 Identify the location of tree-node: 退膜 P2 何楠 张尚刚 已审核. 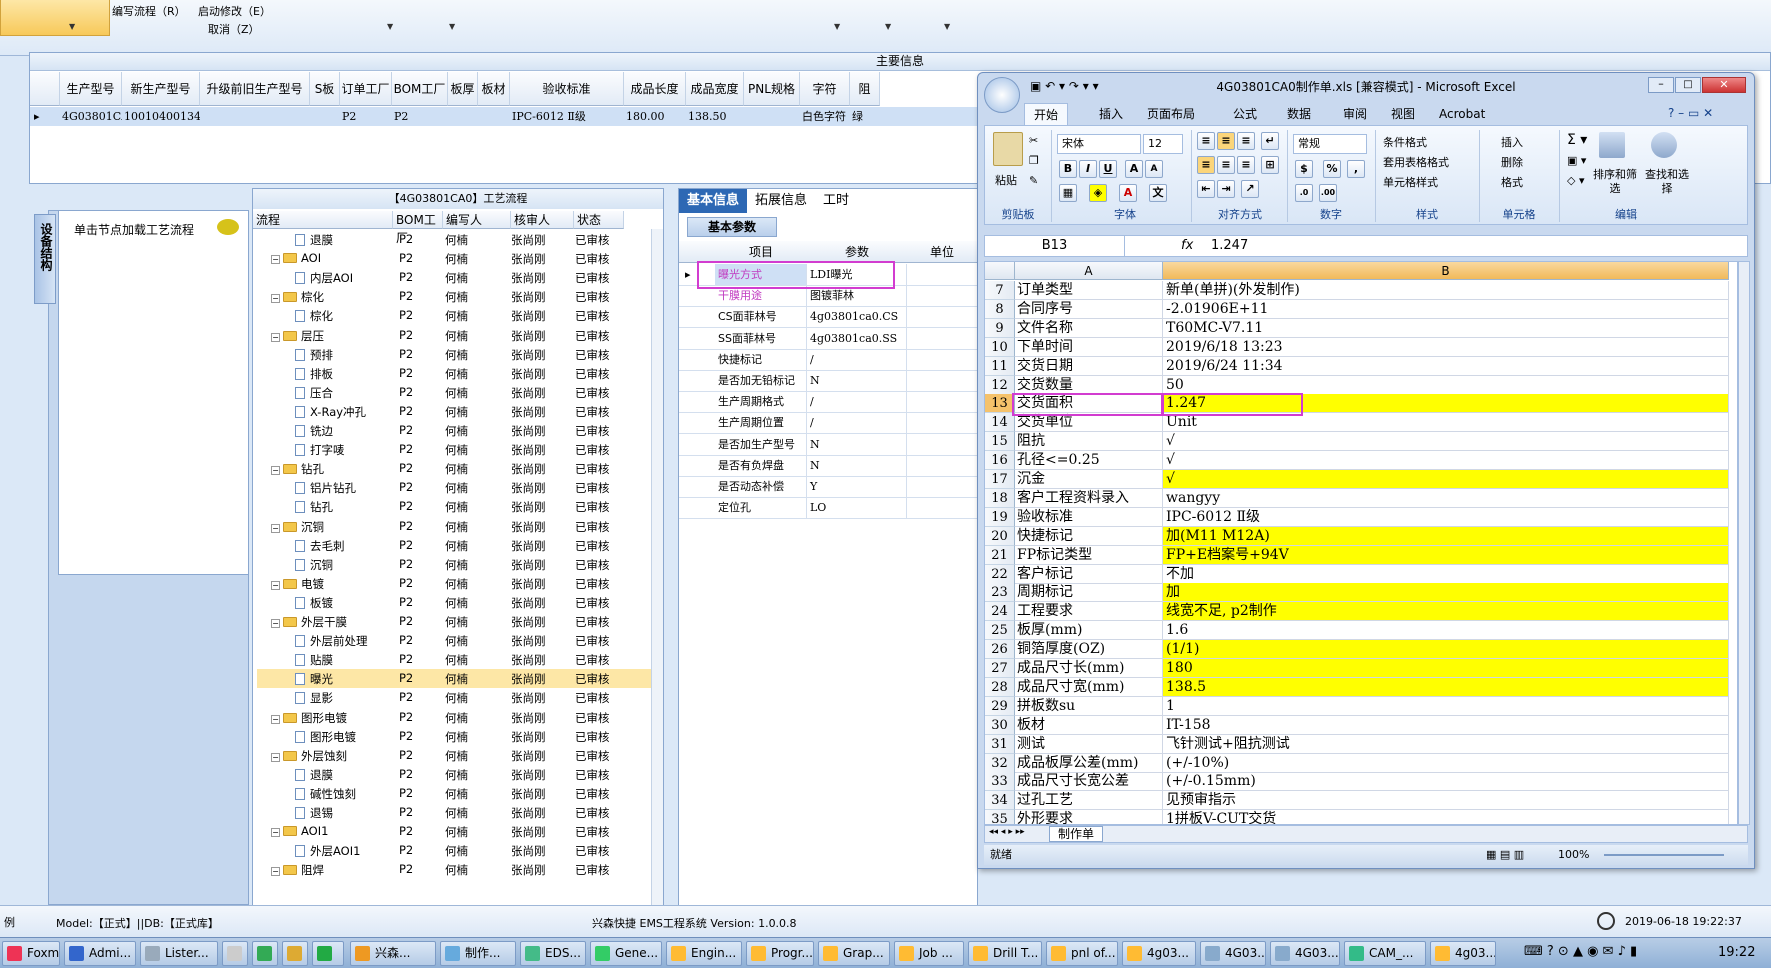
(454, 239).